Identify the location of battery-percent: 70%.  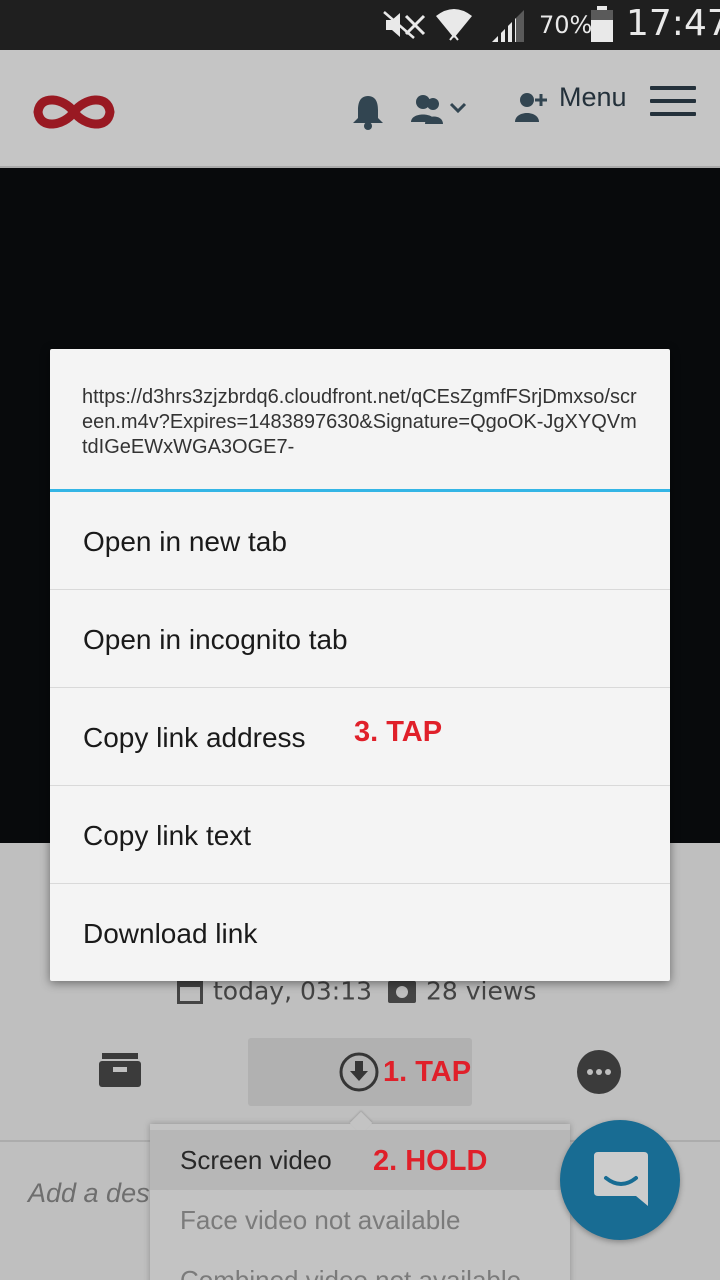
(566, 25).